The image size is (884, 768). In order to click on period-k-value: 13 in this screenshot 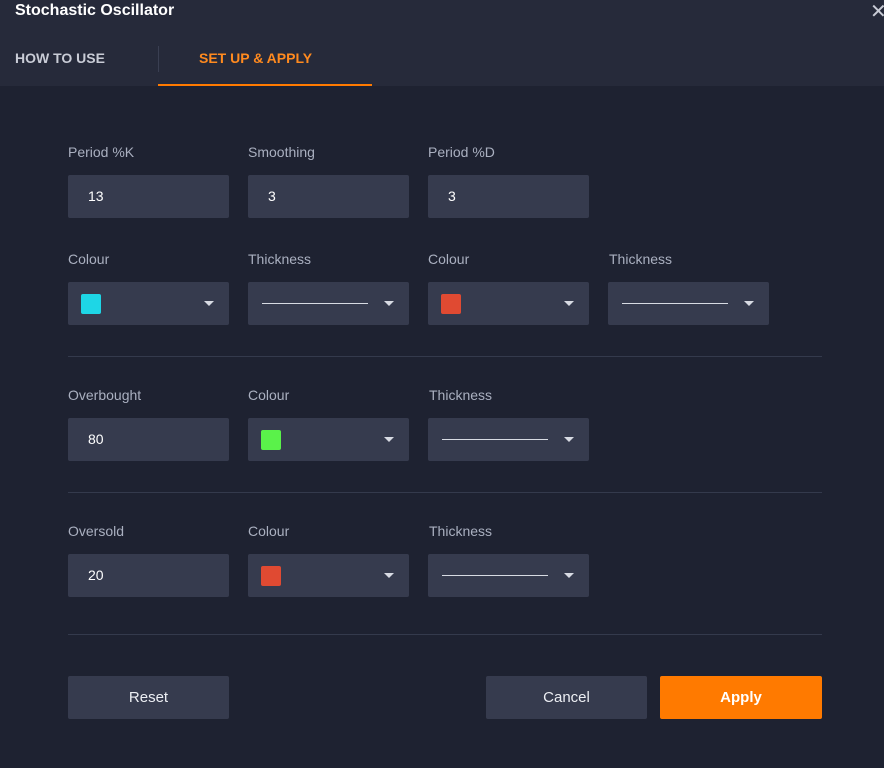, I will do `click(96, 196)`.